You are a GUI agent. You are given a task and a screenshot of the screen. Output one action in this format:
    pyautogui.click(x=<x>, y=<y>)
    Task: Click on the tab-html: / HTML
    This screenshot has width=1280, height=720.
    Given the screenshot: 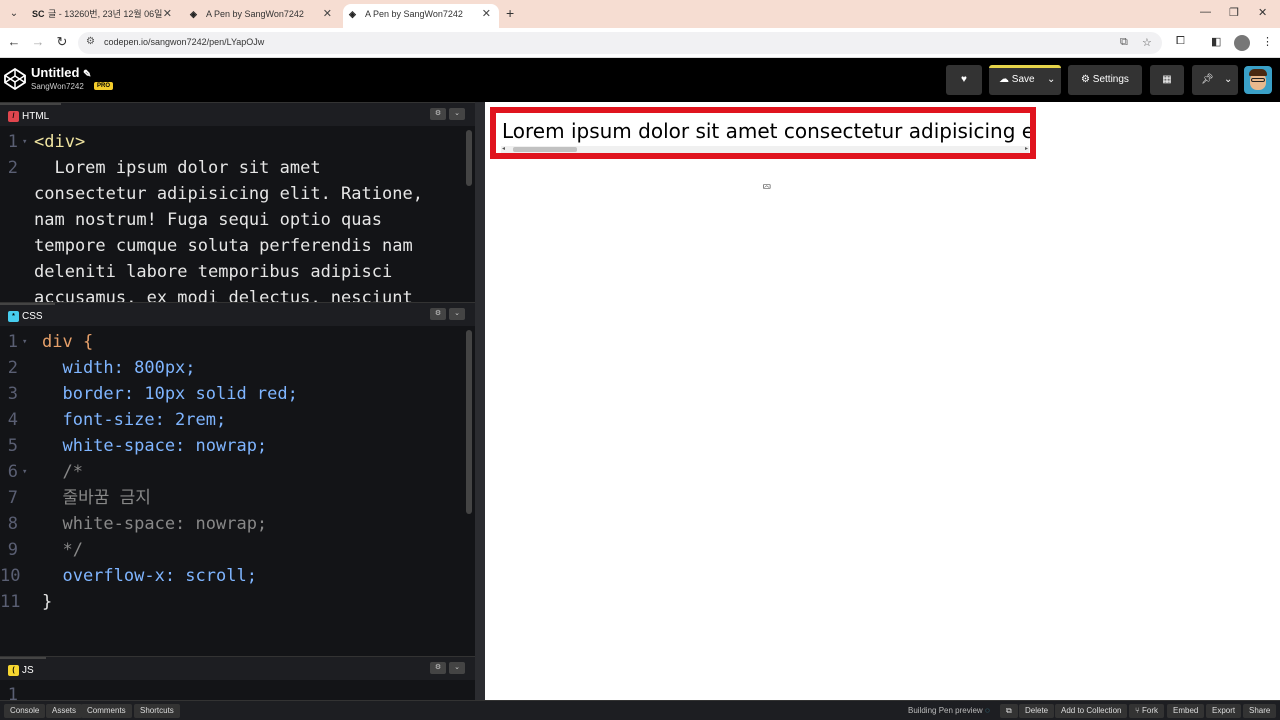 What is the action you would take?
    pyautogui.click(x=31, y=115)
    